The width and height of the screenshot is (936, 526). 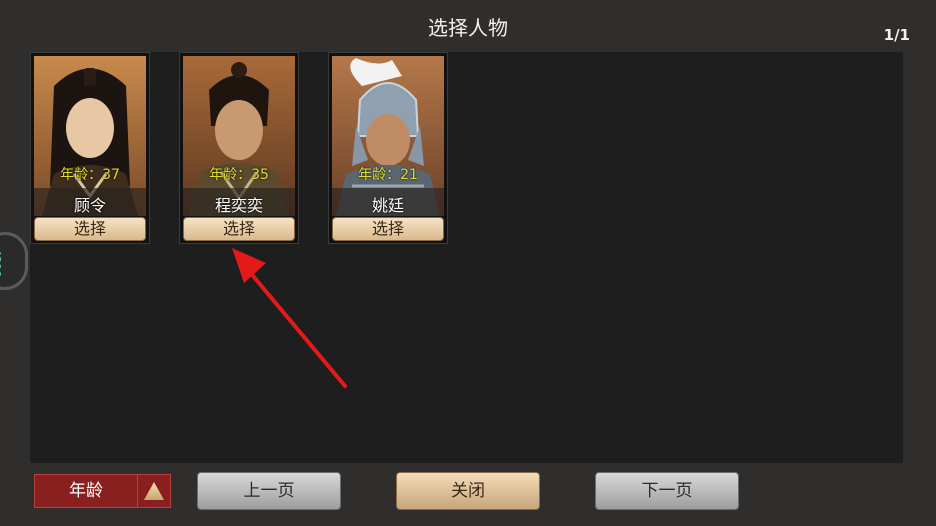 What do you see at coordinates (89, 205) in the screenshot?
I see `character-name: 顾令` at bounding box center [89, 205].